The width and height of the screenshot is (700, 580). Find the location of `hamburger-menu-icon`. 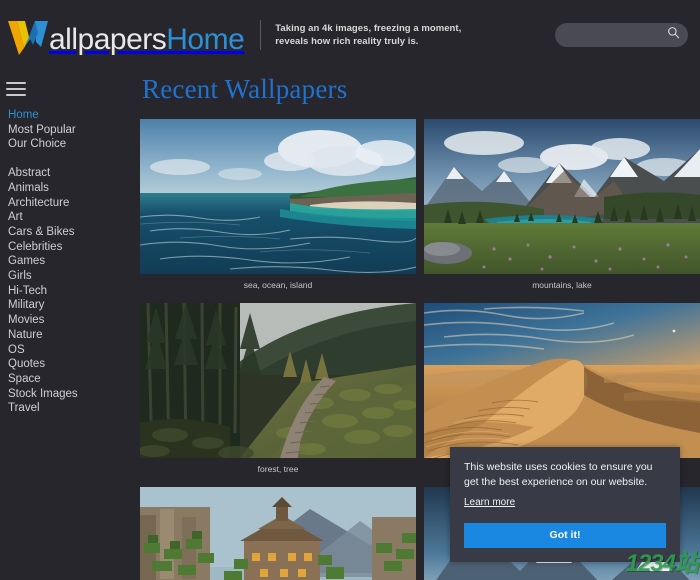

hamburger-menu-icon is located at coordinates (15, 87).